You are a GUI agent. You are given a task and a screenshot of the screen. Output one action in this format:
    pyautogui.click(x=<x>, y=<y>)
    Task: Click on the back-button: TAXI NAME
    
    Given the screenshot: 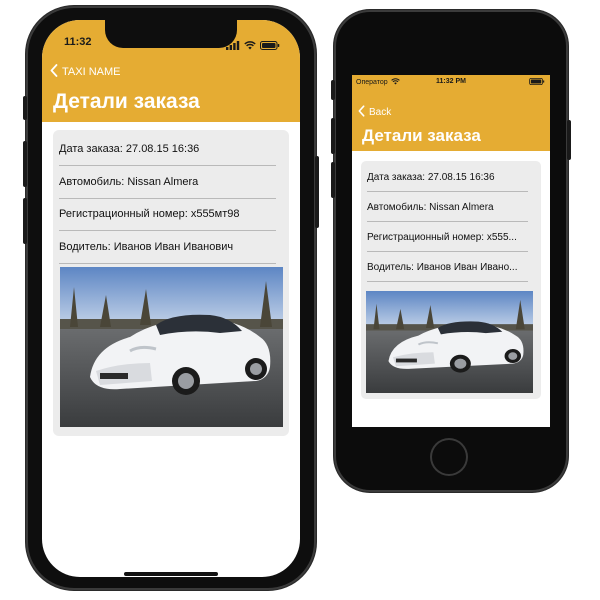 What is the action you would take?
    pyautogui.click(x=85, y=72)
    